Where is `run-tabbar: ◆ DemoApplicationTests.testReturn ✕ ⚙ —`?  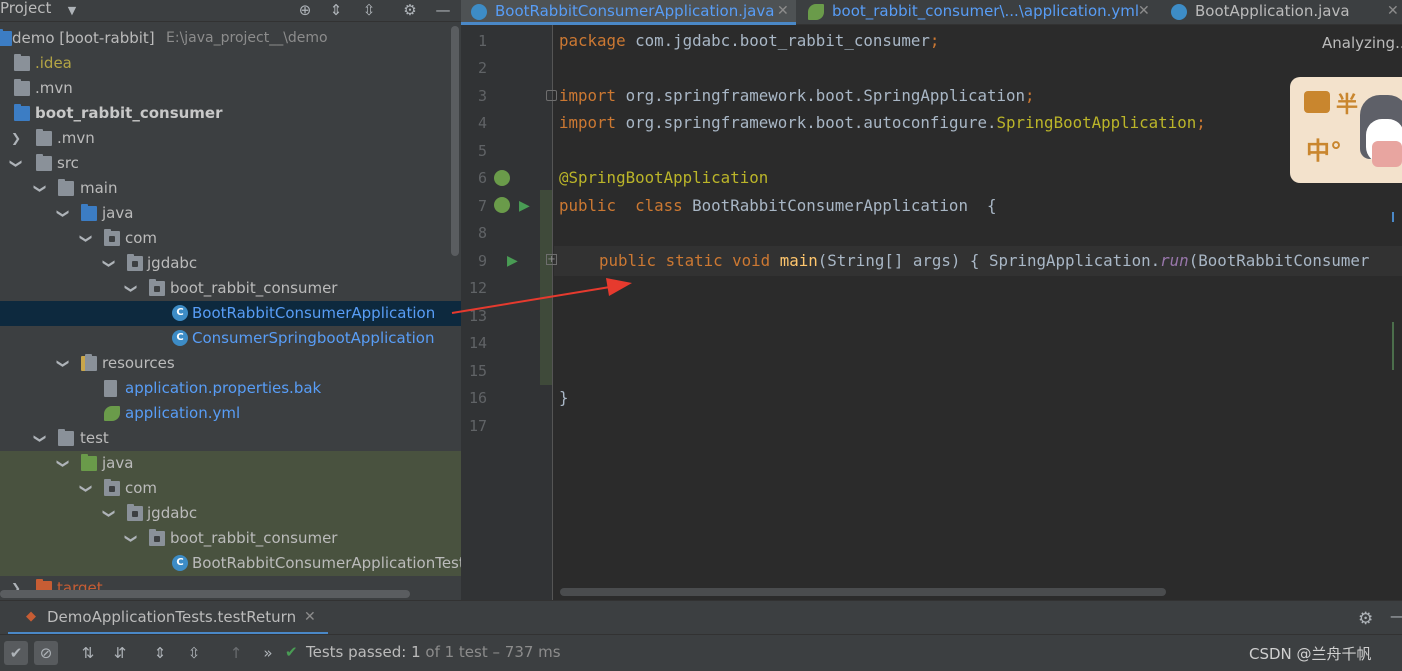 run-tabbar: ◆ DemoApplicationTests.testReturn ✕ ⚙ — is located at coordinates (701, 617).